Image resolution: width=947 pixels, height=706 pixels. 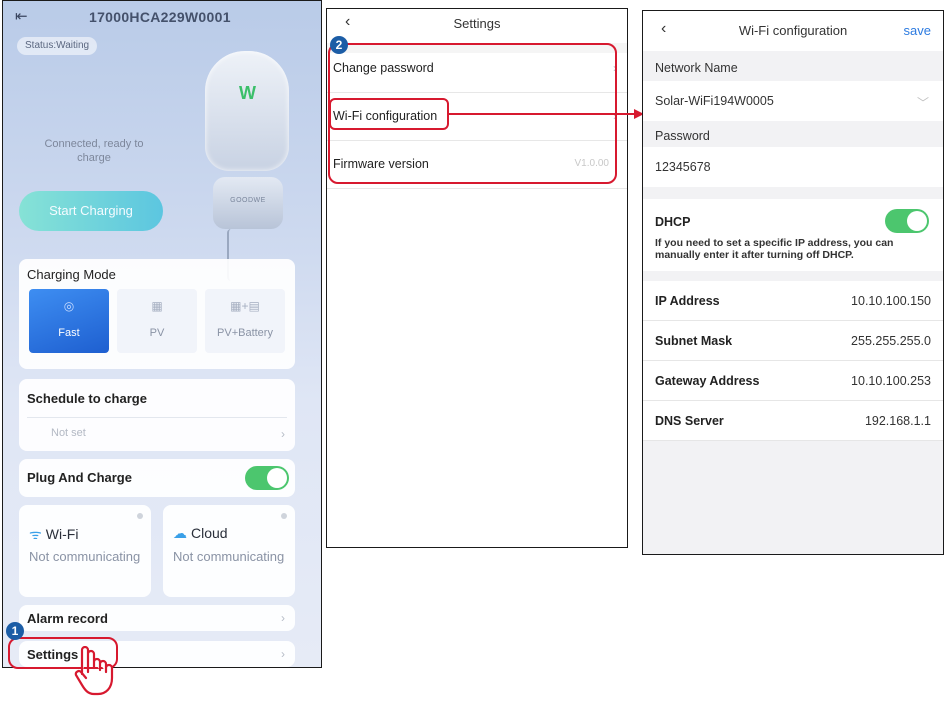 I want to click on gateway-address-value: 10.10.100.253, so click(x=891, y=381).